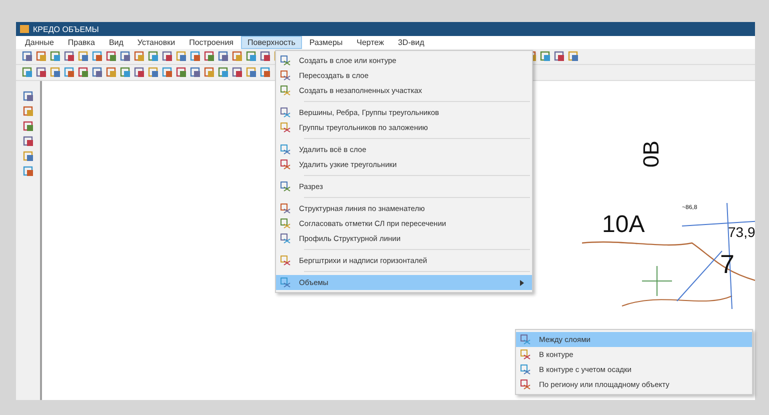 The image size is (769, 415). I want to click on menu-bar-item: Чертеж, so click(370, 42).